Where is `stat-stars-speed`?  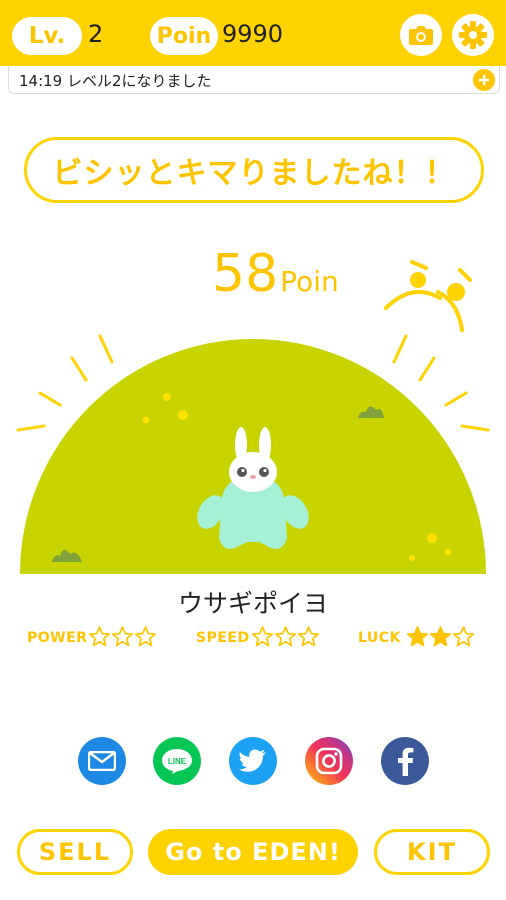 stat-stars-speed is located at coordinates (285, 638).